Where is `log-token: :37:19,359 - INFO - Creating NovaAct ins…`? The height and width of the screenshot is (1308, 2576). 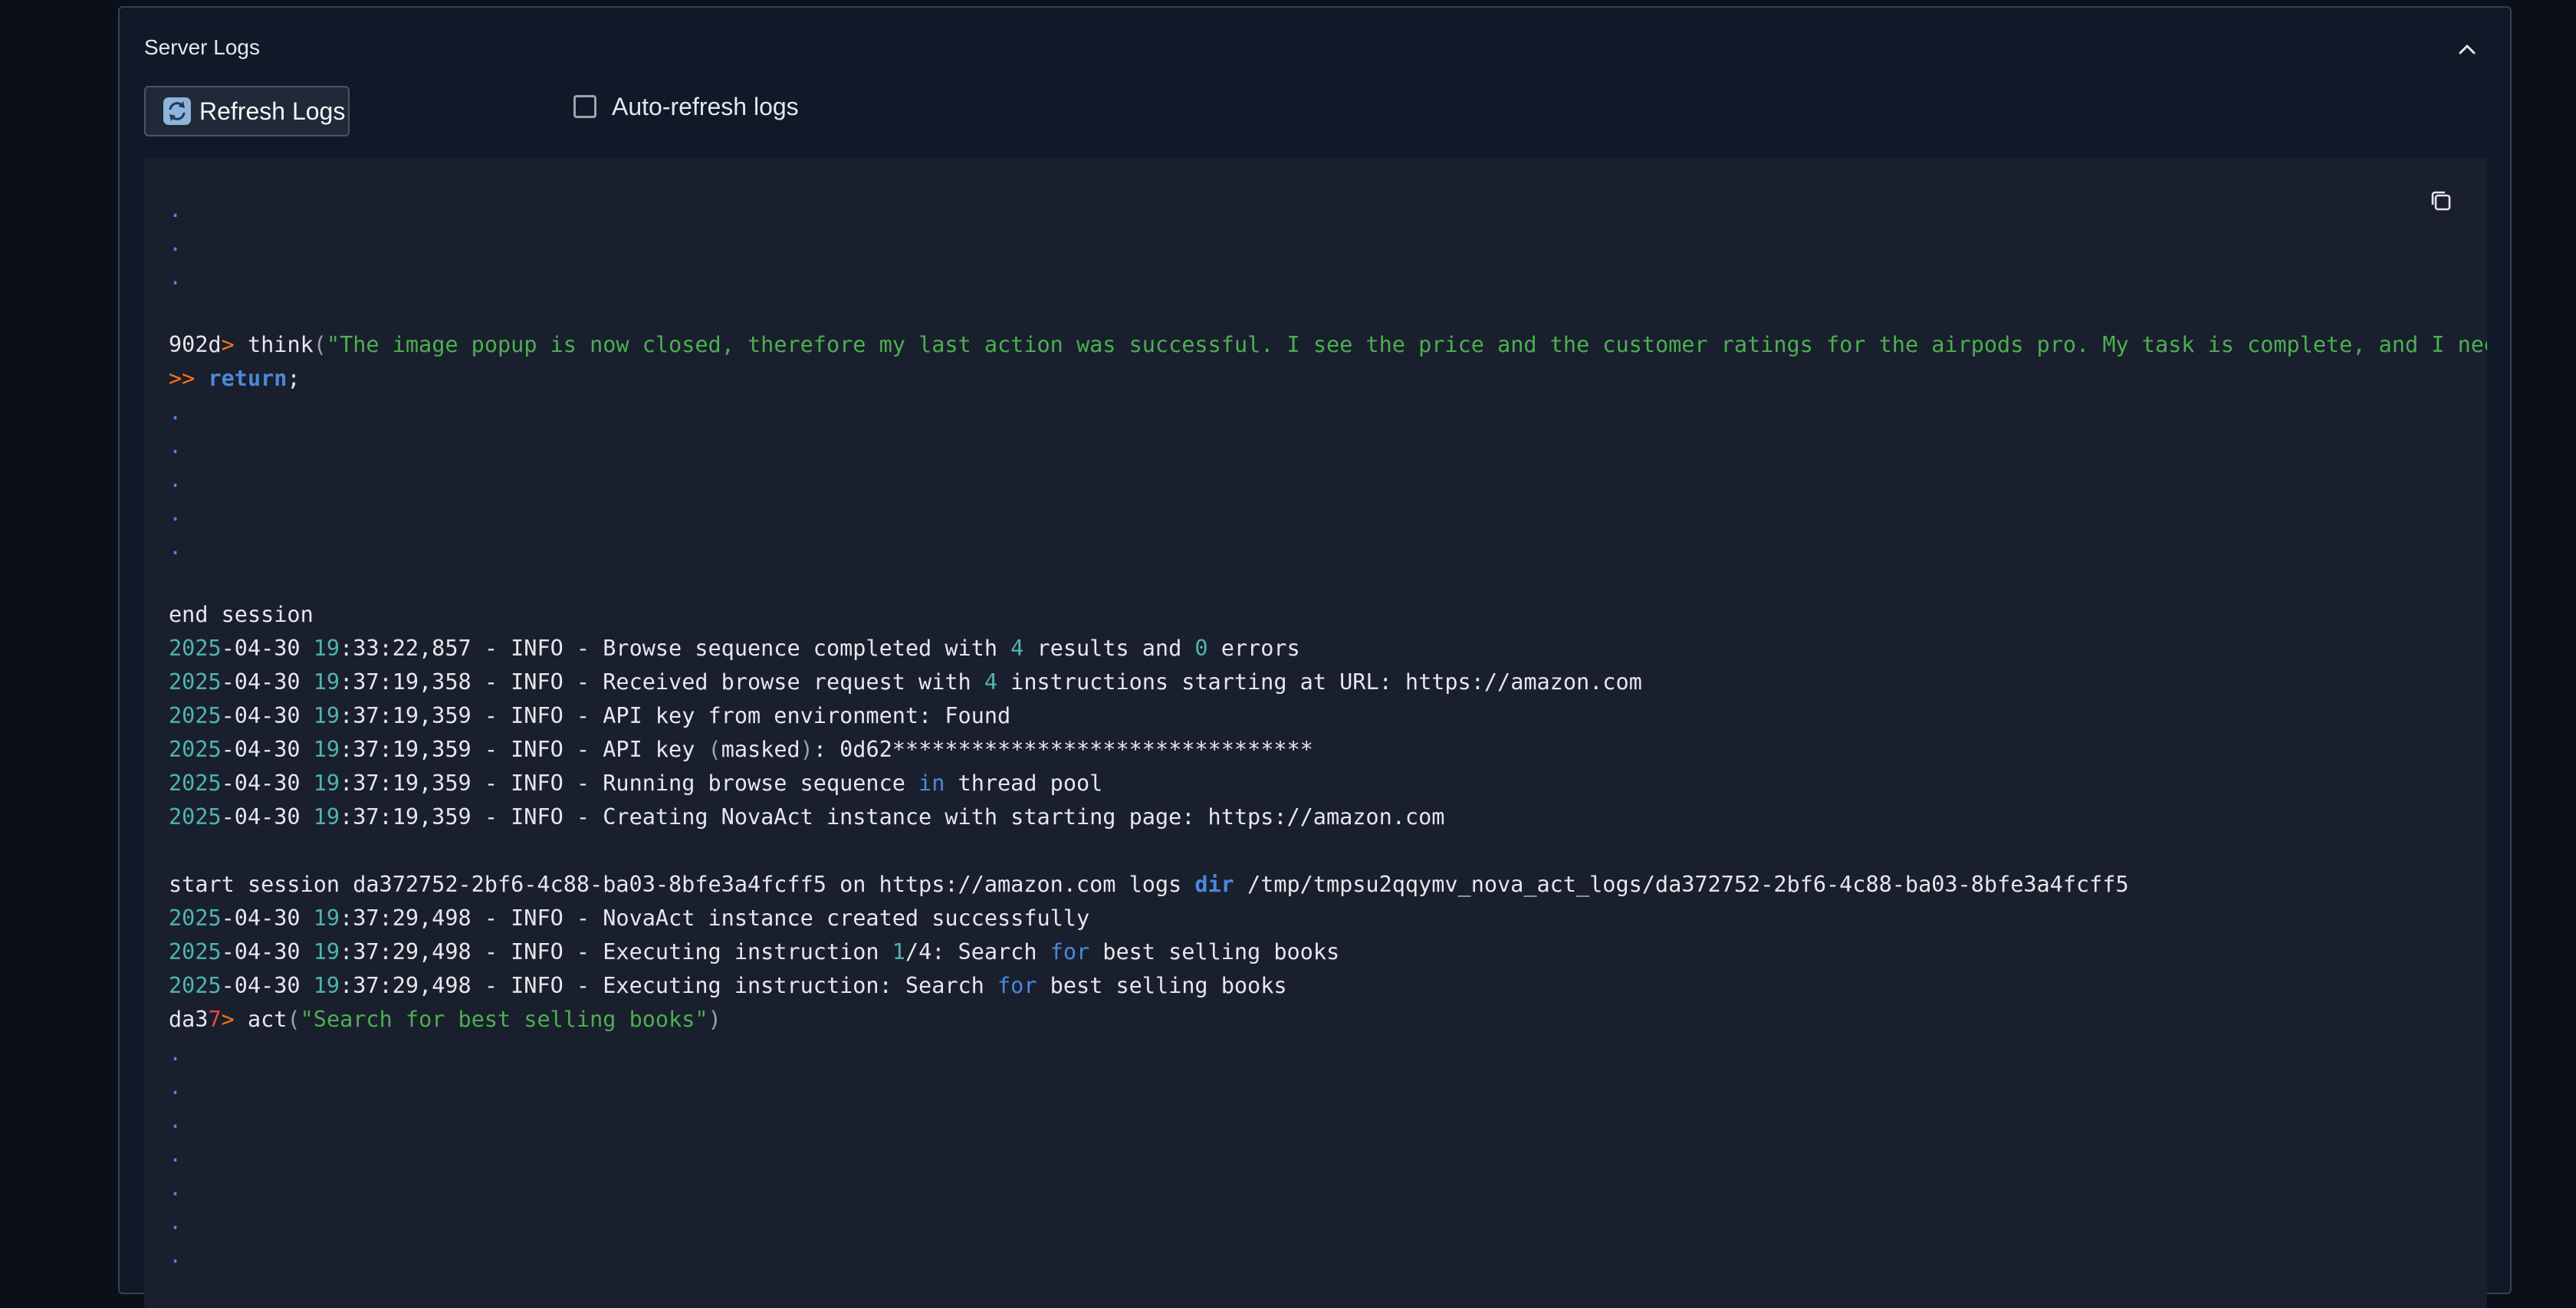
log-token: :37:19,359 - INFO - Creating NovaAct ins… is located at coordinates (893, 817).